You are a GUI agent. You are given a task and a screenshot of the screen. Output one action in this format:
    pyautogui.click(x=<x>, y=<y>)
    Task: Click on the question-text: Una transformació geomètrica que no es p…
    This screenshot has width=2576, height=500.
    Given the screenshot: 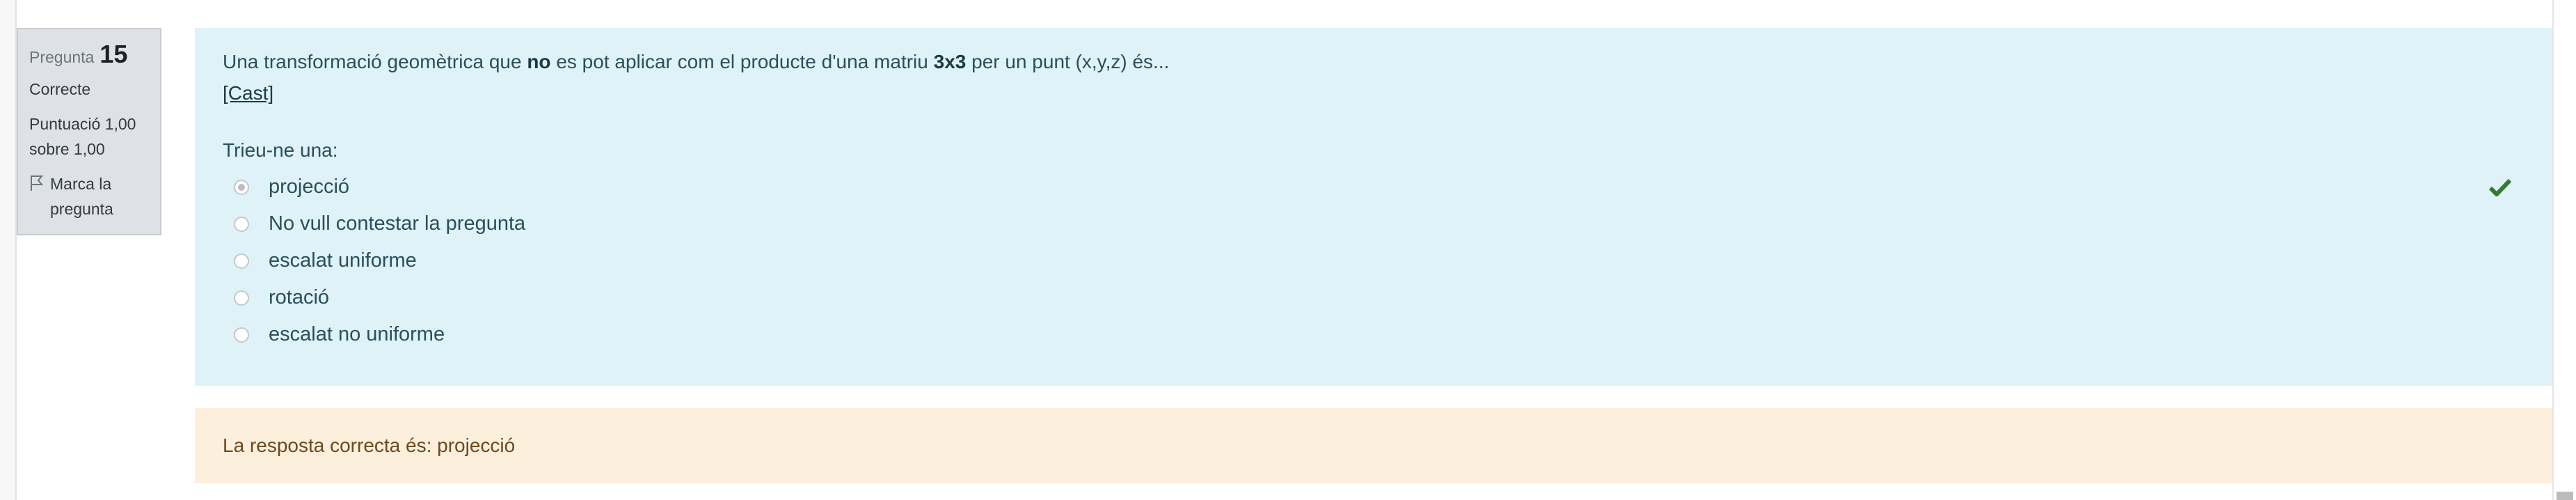 What is the action you would take?
    pyautogui.click(x=1374, y=62)
    